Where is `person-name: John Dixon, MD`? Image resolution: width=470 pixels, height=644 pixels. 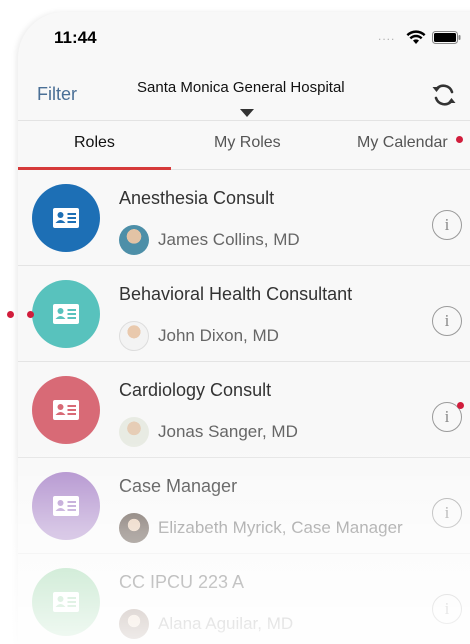
person-name: John Dixon, MD is located at coordinates (218, 335).